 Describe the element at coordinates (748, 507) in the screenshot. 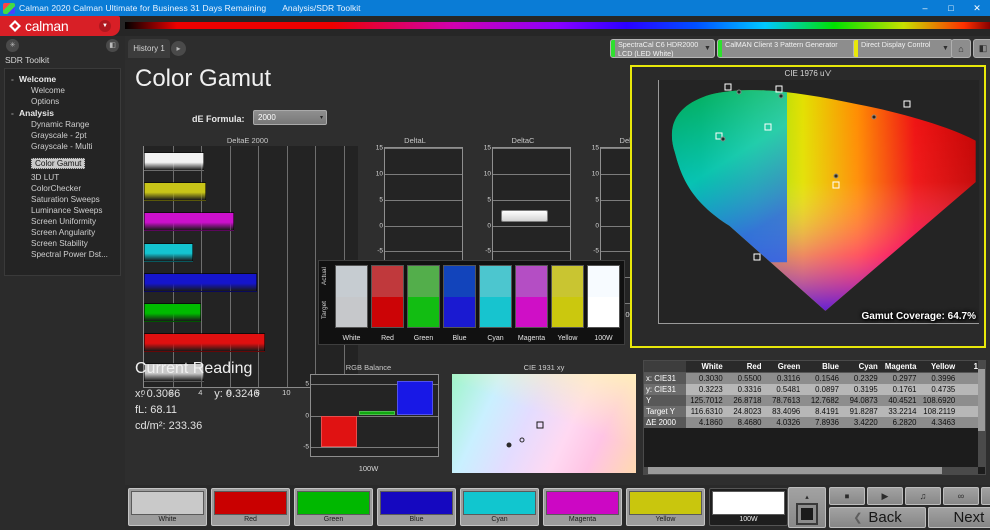

I see `pattern-button-100w: 100W` at that location.